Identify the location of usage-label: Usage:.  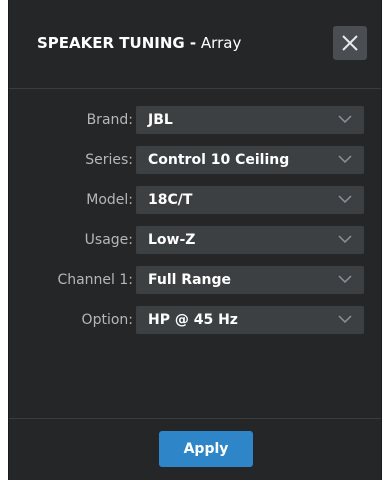
(108, 240).